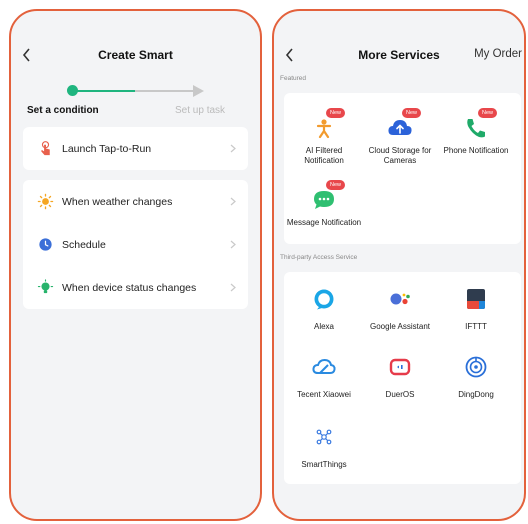 Image resolution: width=528 pixels, height=524 pixels. What do you see at coordinates (319, 257) in the screenshot?
I see `section-label-third-party: Third-party Access Service` at bounding box center [319, 257].